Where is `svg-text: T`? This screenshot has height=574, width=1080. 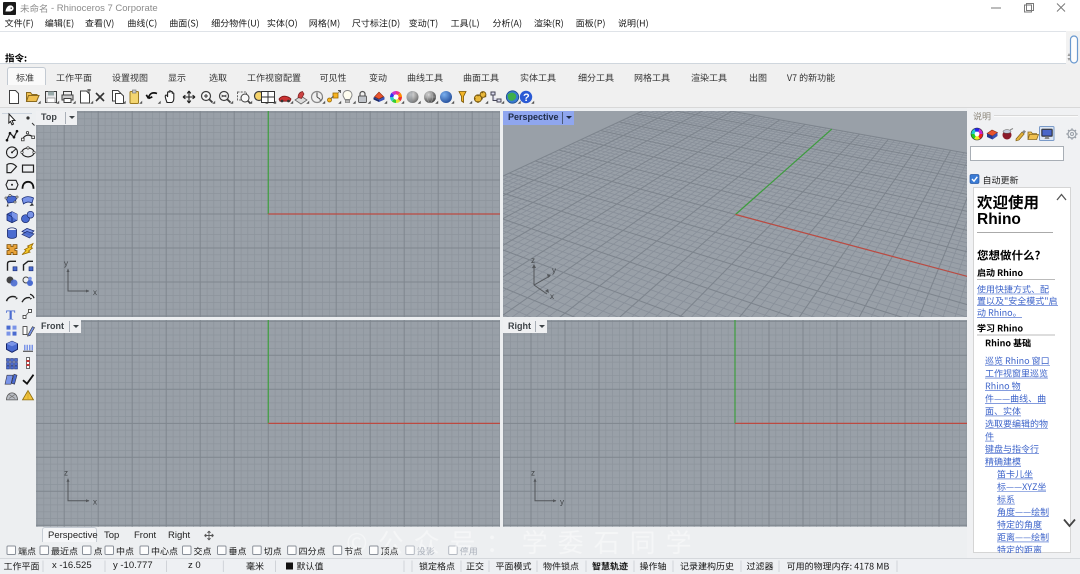 svg-text: T is located at coordinates (11, 315).